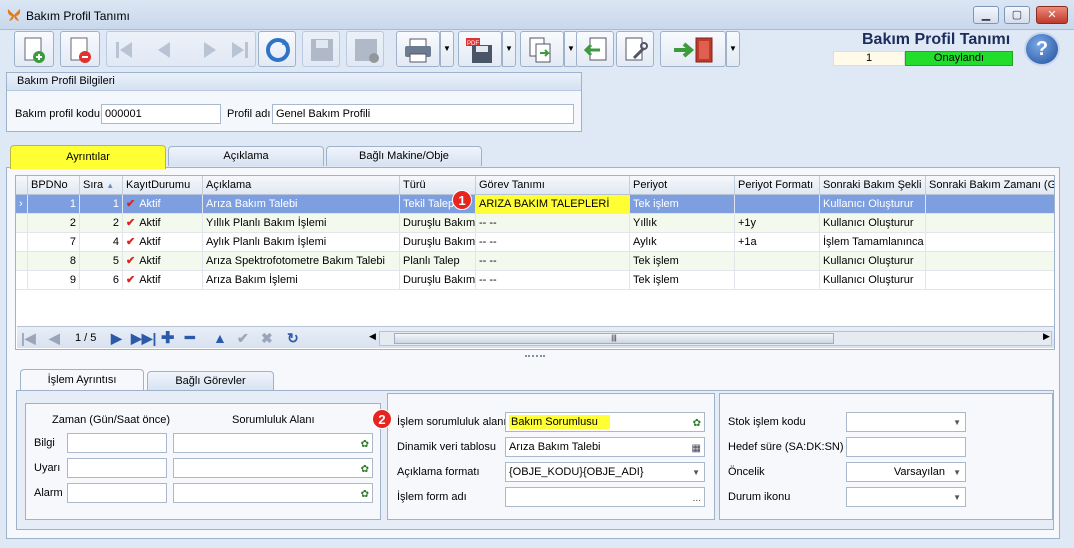 The image size is (1074, 548). I want to click on row-indicator-icon: ›, so click(22, 204).